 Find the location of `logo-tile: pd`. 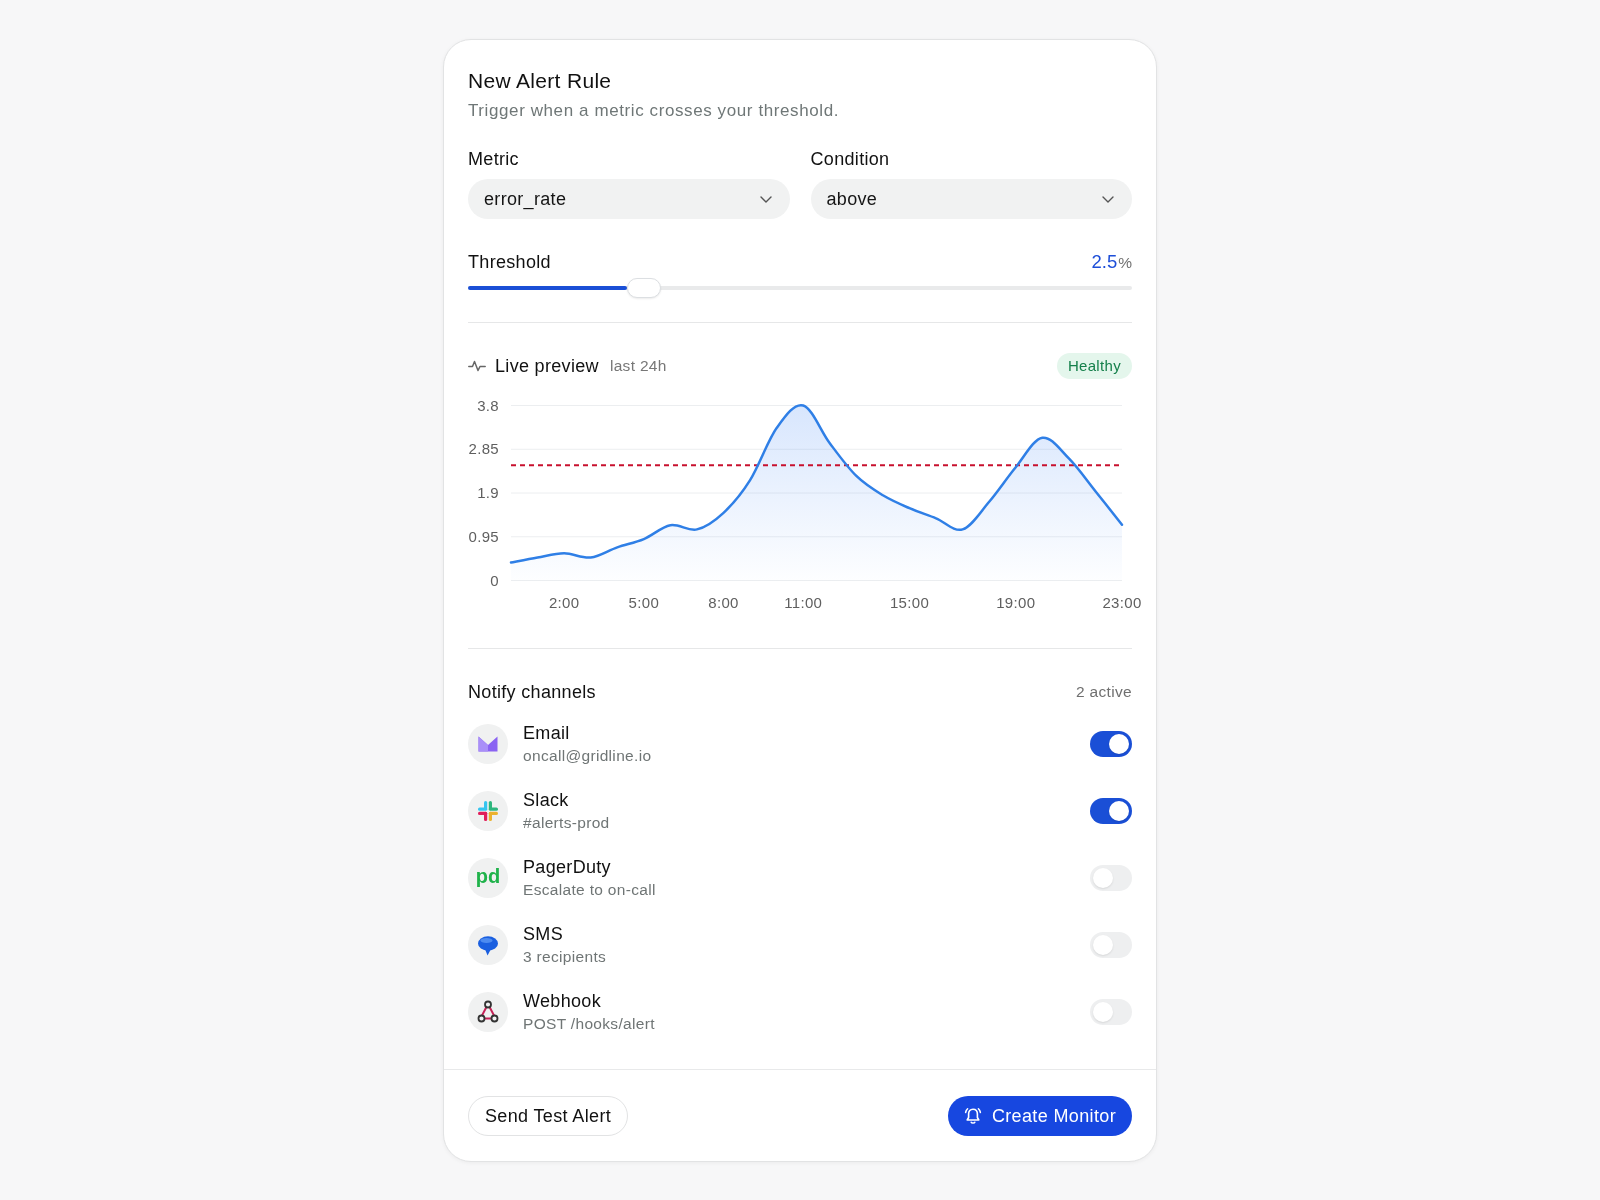

logo-tile: pd is located at coordinates (488, 877).